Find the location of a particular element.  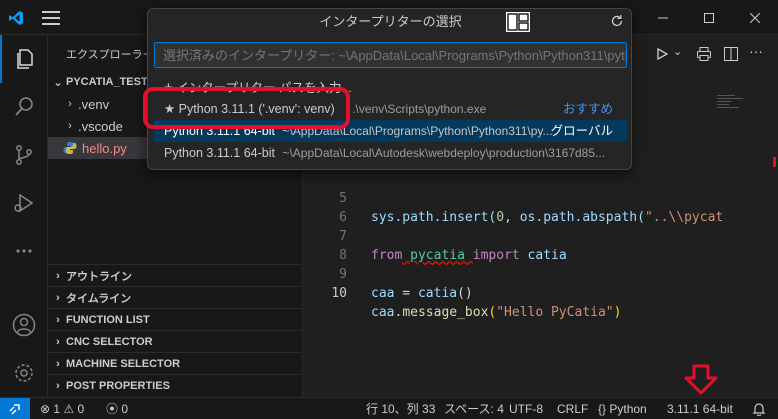

code-token: ) is located at coordinates (617, 312).